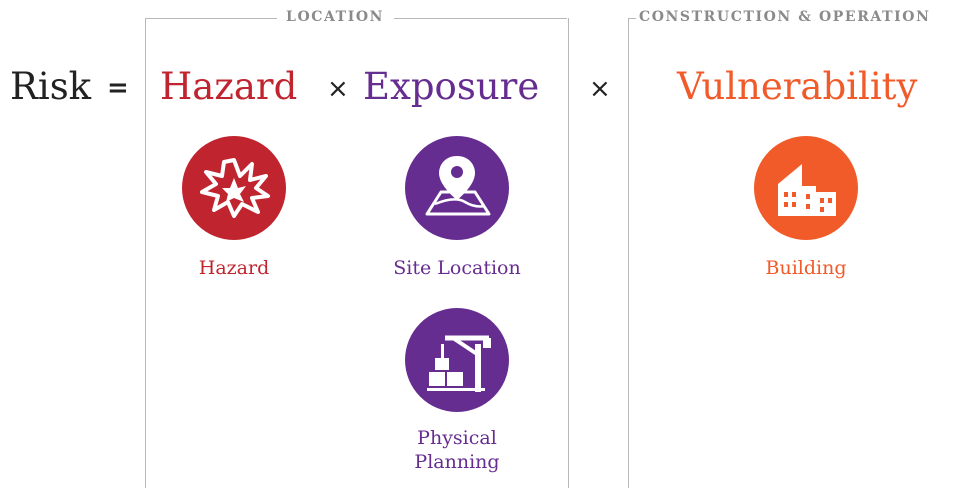  I want to click on map-pin-icon, so click(457, 188).